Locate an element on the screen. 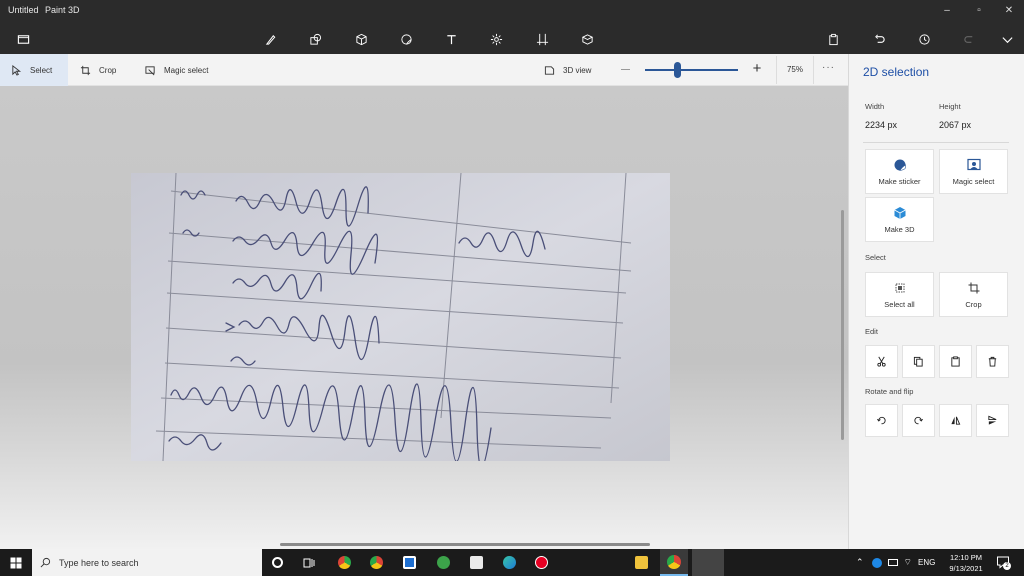  onedrive-icon is located at coordinates (876, 562).